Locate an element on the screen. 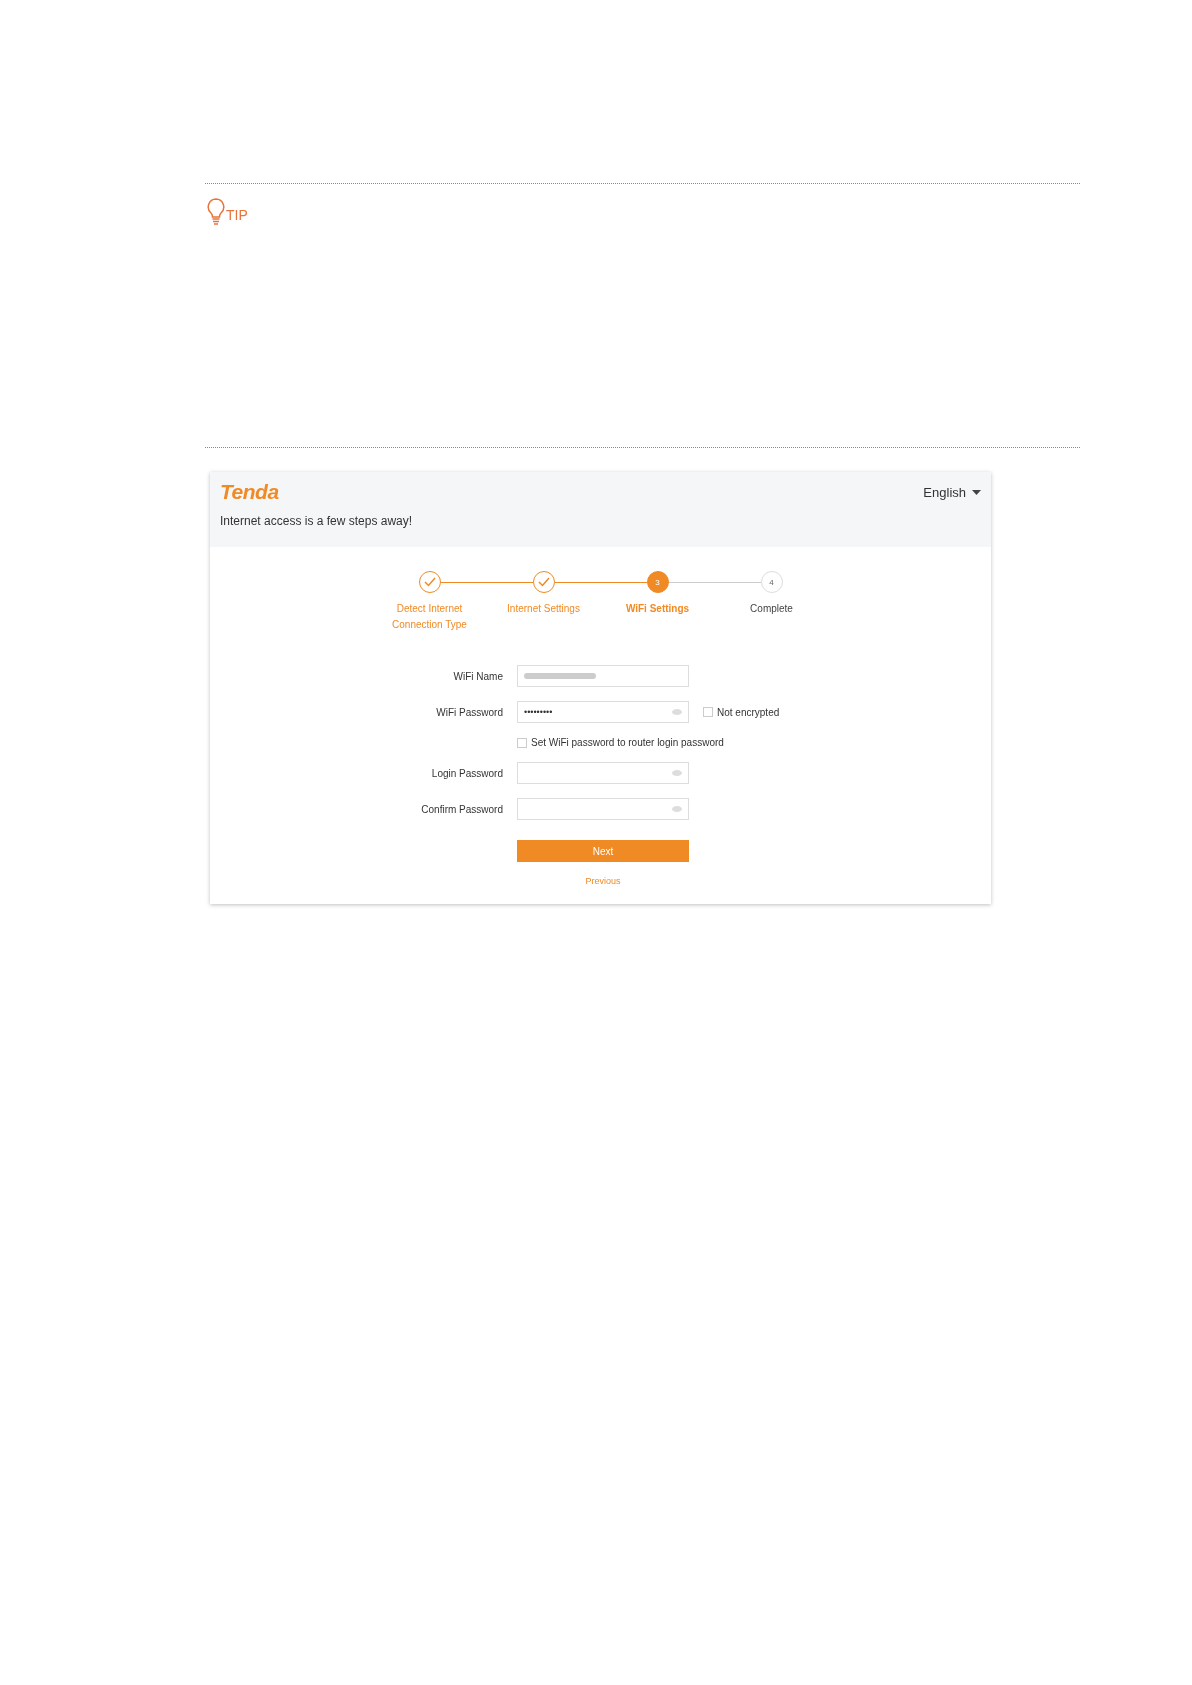 The width and height of the screenshot is (1192, 1685). subtitle: Internet access is a few steps away! is located at coordinates (316, 521).